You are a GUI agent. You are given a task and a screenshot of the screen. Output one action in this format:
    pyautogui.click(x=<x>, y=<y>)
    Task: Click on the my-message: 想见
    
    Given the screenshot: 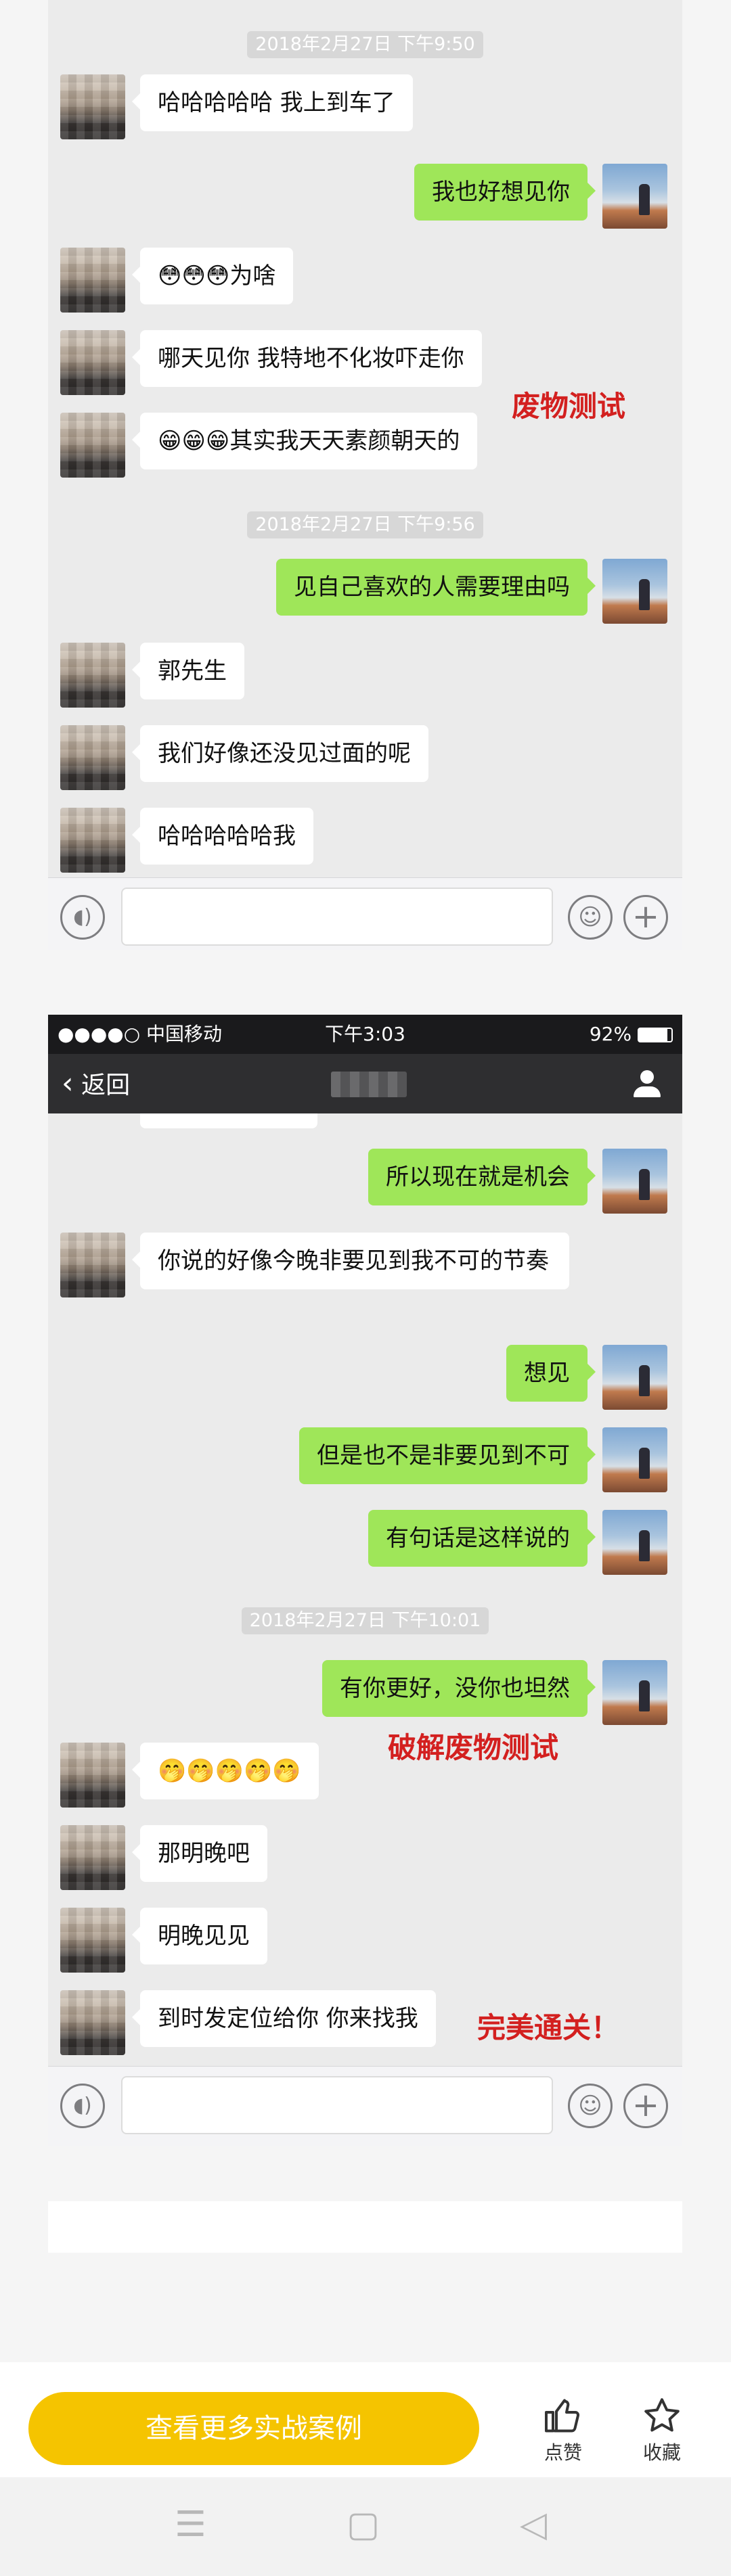 What is the action you would take?
    pyautogui.click(x=551, y=1373)
    